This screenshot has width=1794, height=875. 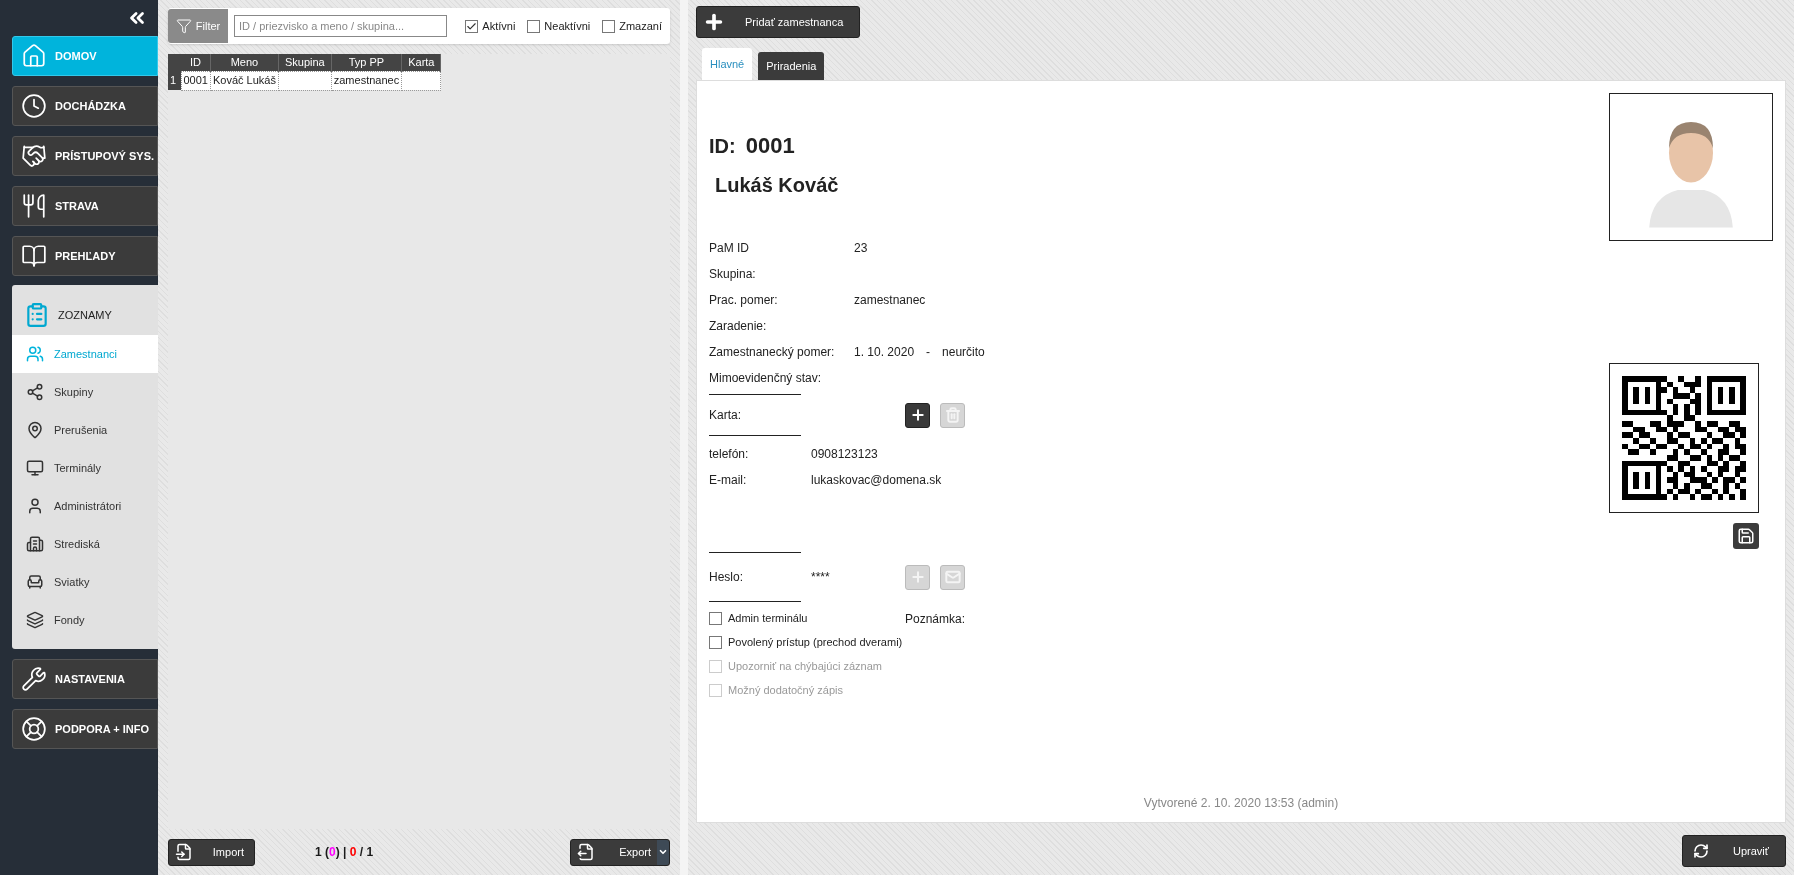 What do you see at coordinates (34, 679) in the screenshot?
I see `wrench-icon` at bounding box center [34, 679].